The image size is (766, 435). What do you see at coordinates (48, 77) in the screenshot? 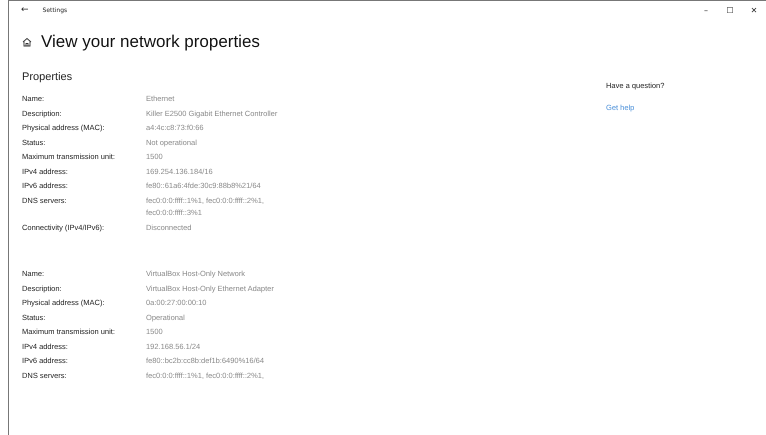
I see `section-title: Properties` at bounding box center [48, 77].